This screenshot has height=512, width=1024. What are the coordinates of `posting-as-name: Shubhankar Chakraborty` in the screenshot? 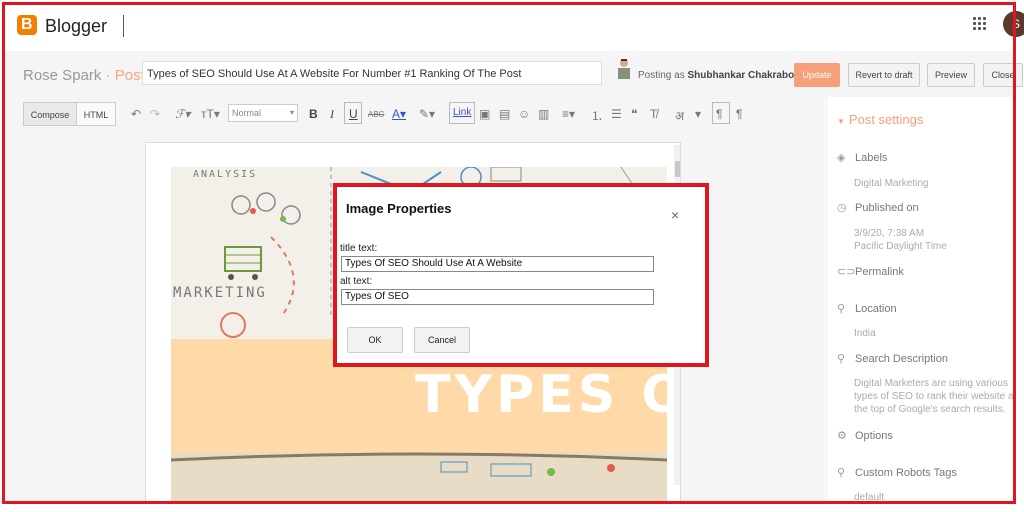 It's located at (747, 75).